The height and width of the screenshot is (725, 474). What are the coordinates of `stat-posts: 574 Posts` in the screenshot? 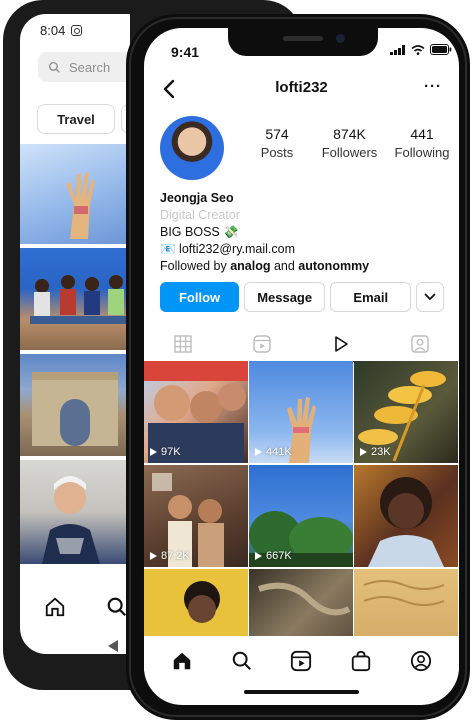 It's located at (277, 143).